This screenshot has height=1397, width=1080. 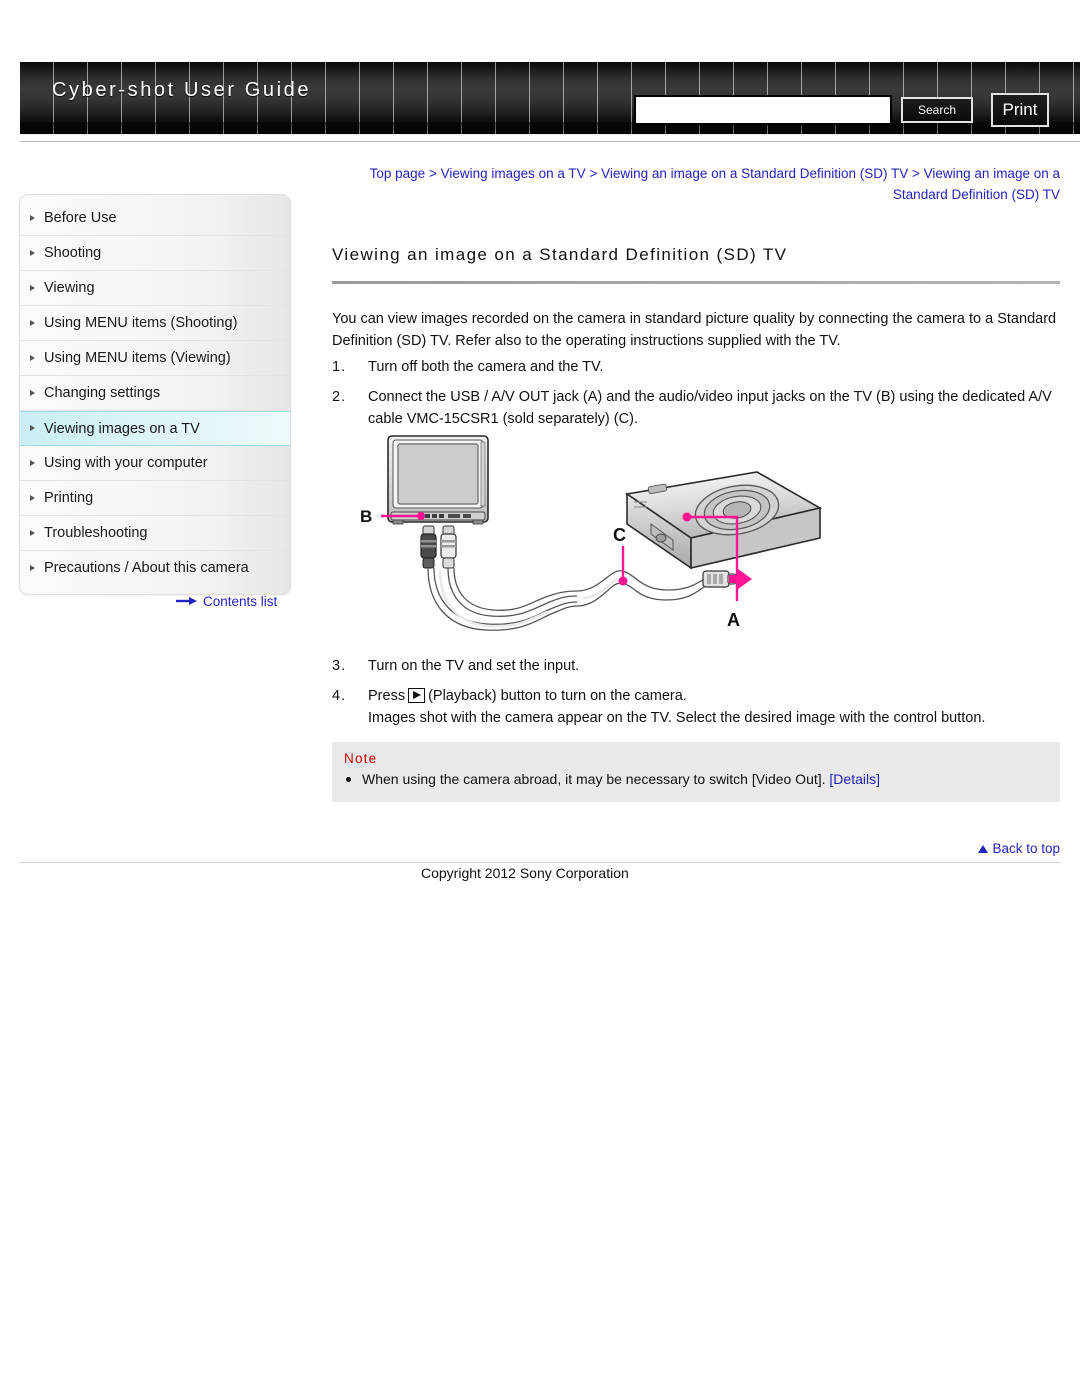 What do you see at coordinates (723, 520) in the screenshot?
I see `camera-illustration` at bounding box center [723, 520].